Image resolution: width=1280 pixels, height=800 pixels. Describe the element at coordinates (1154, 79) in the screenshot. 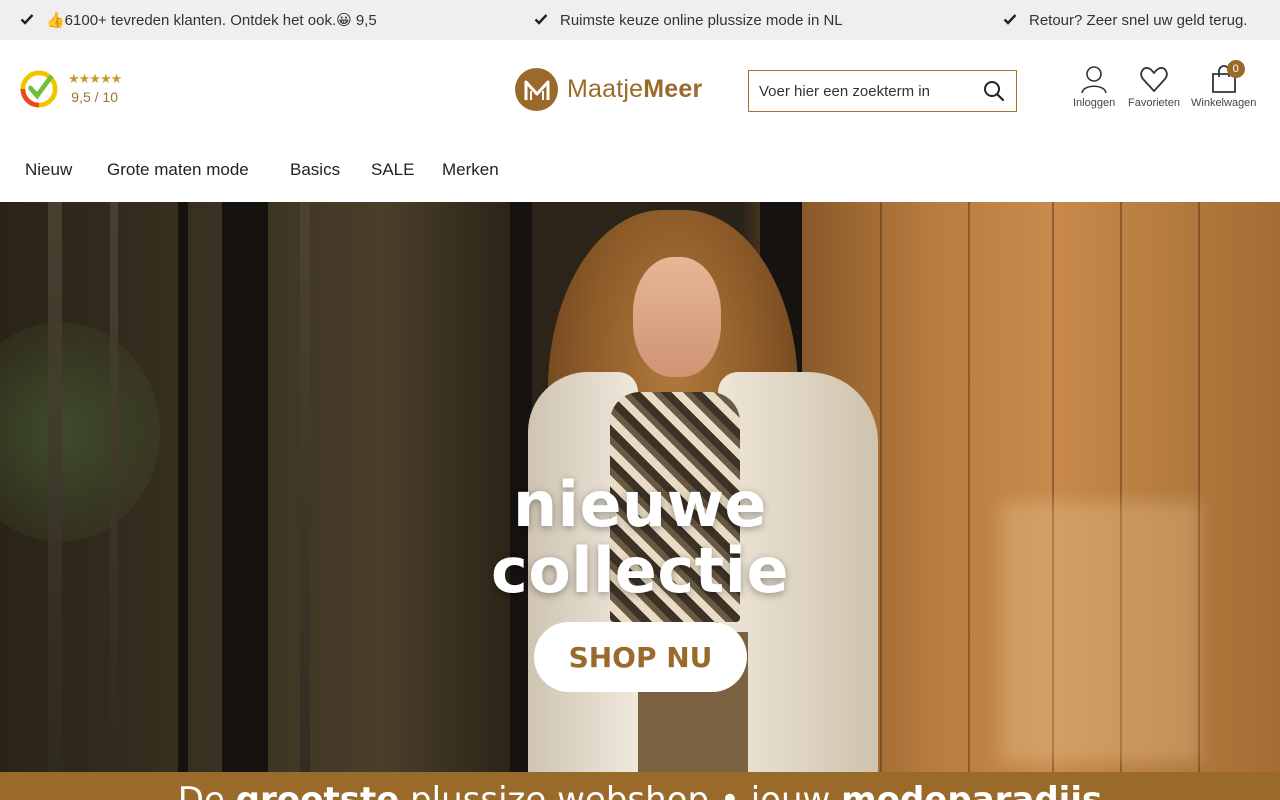

I see `heart-icon` at that location.